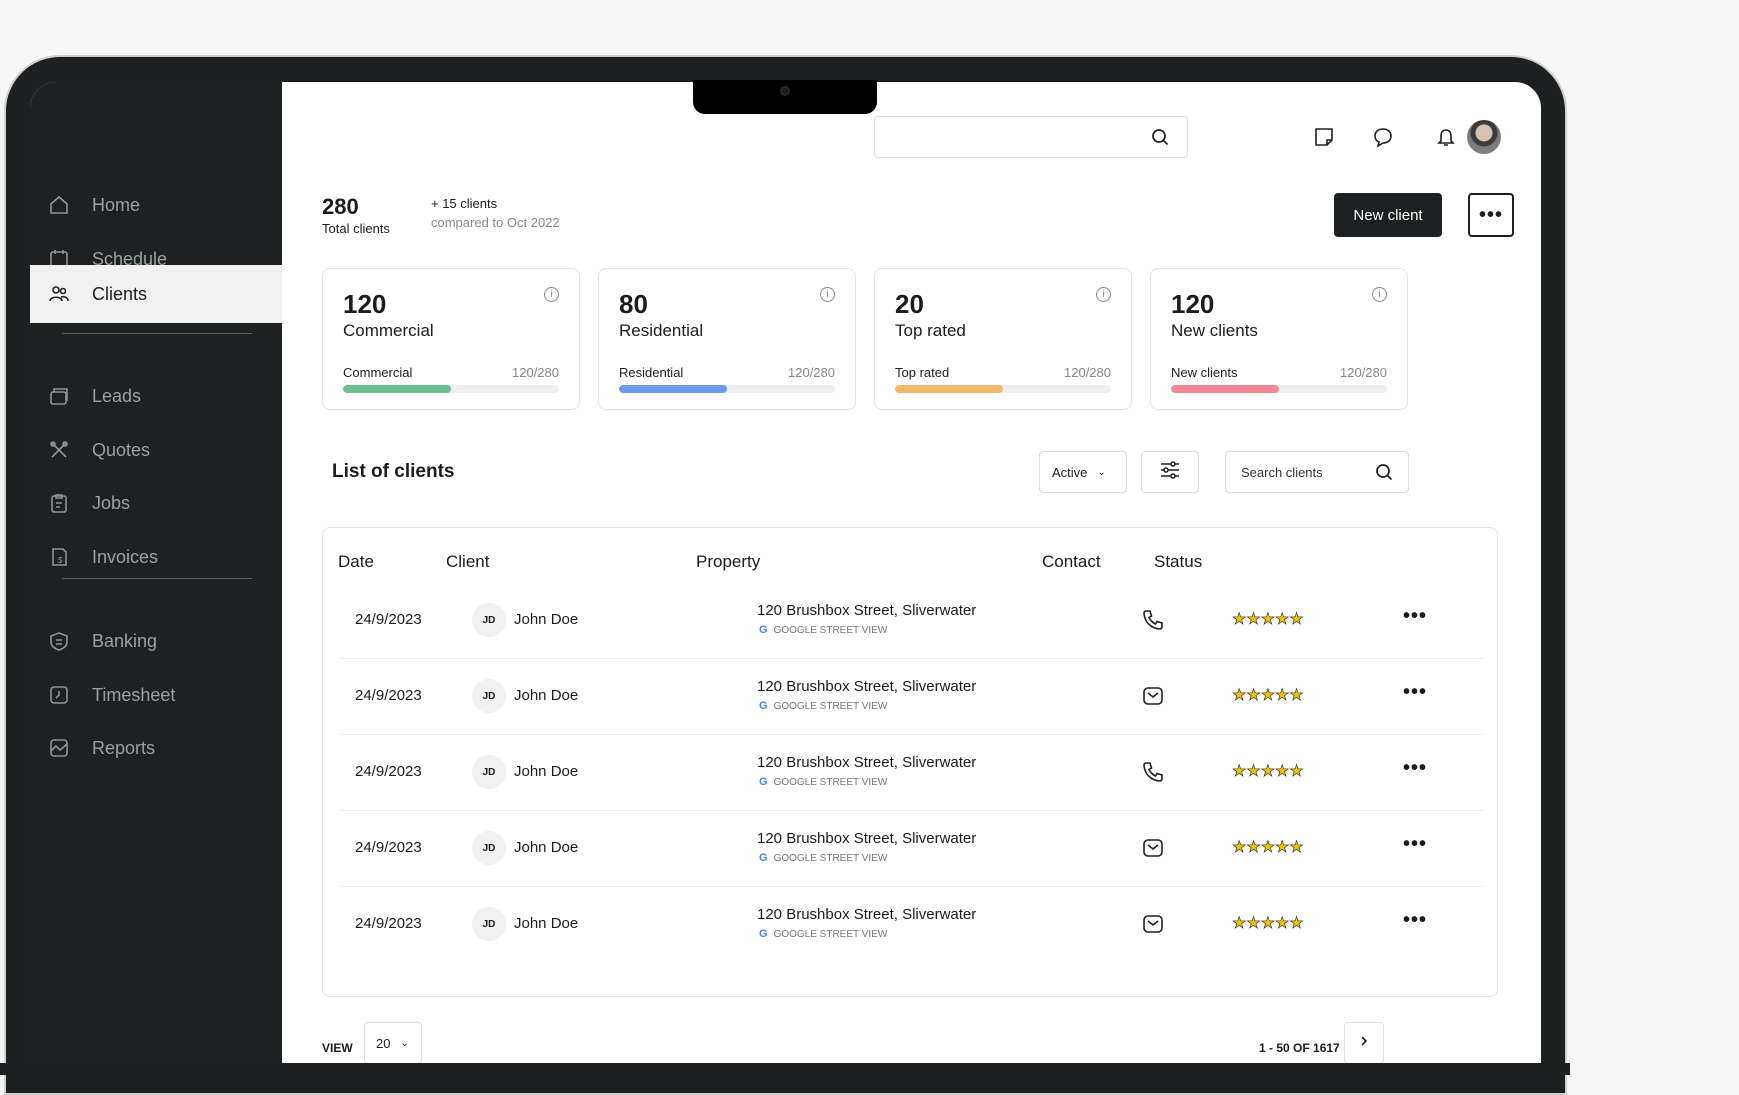 The width and height of the screenshot is (1739, 1095). What do you see at coordinates (388, 330) in the screenshot?
I see `stat-card-title: Commercial` at bounding box center [388, 330].